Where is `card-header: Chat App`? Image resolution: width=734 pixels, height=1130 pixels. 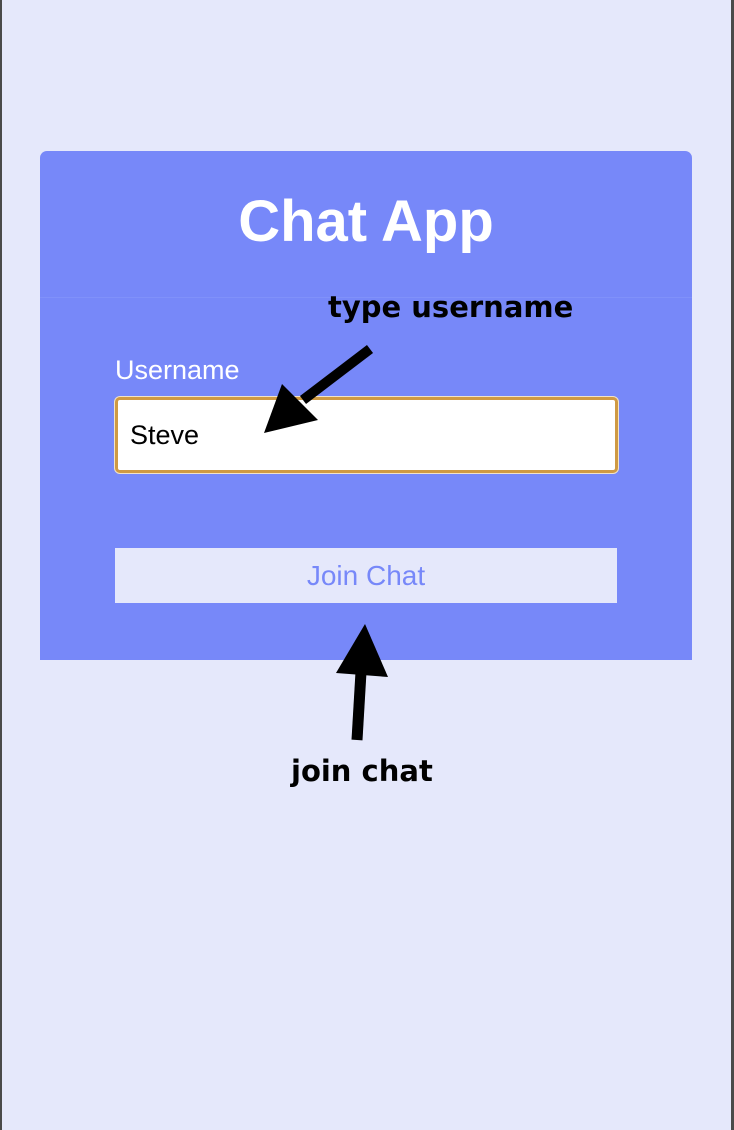 card-header: Chat App is located at coordinates (366, 224).